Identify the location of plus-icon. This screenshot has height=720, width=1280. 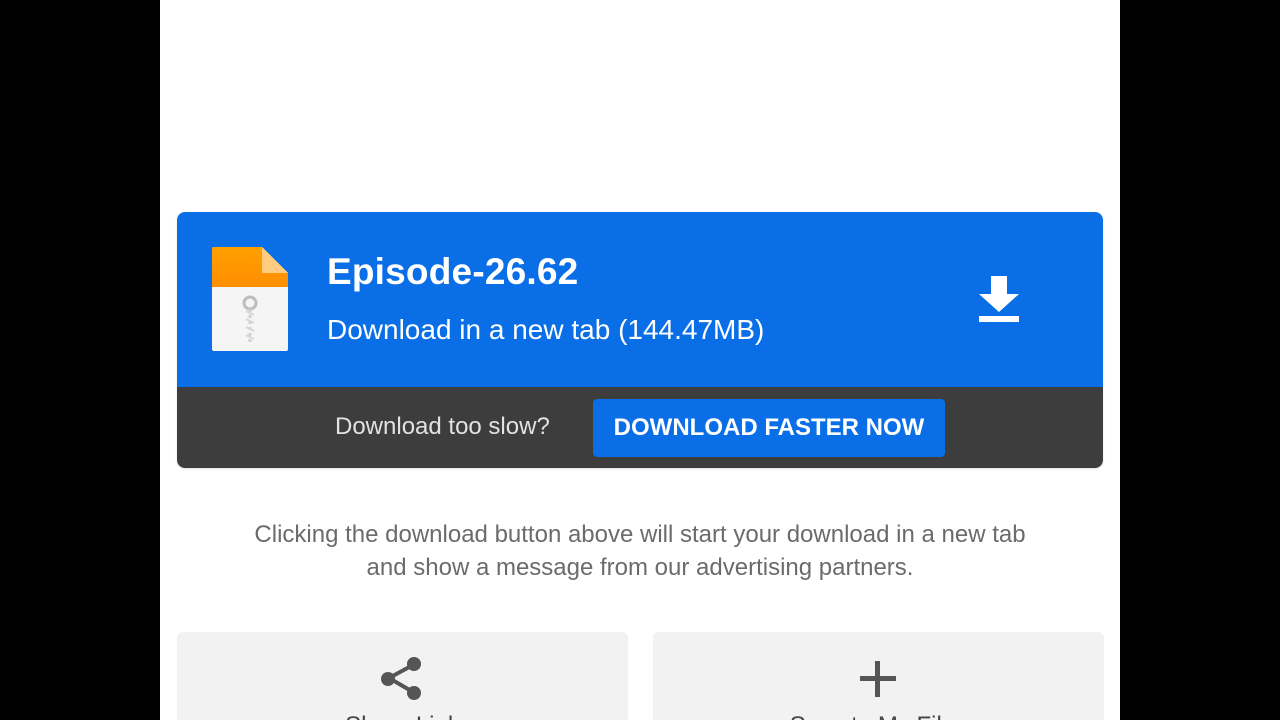
(878, 679).